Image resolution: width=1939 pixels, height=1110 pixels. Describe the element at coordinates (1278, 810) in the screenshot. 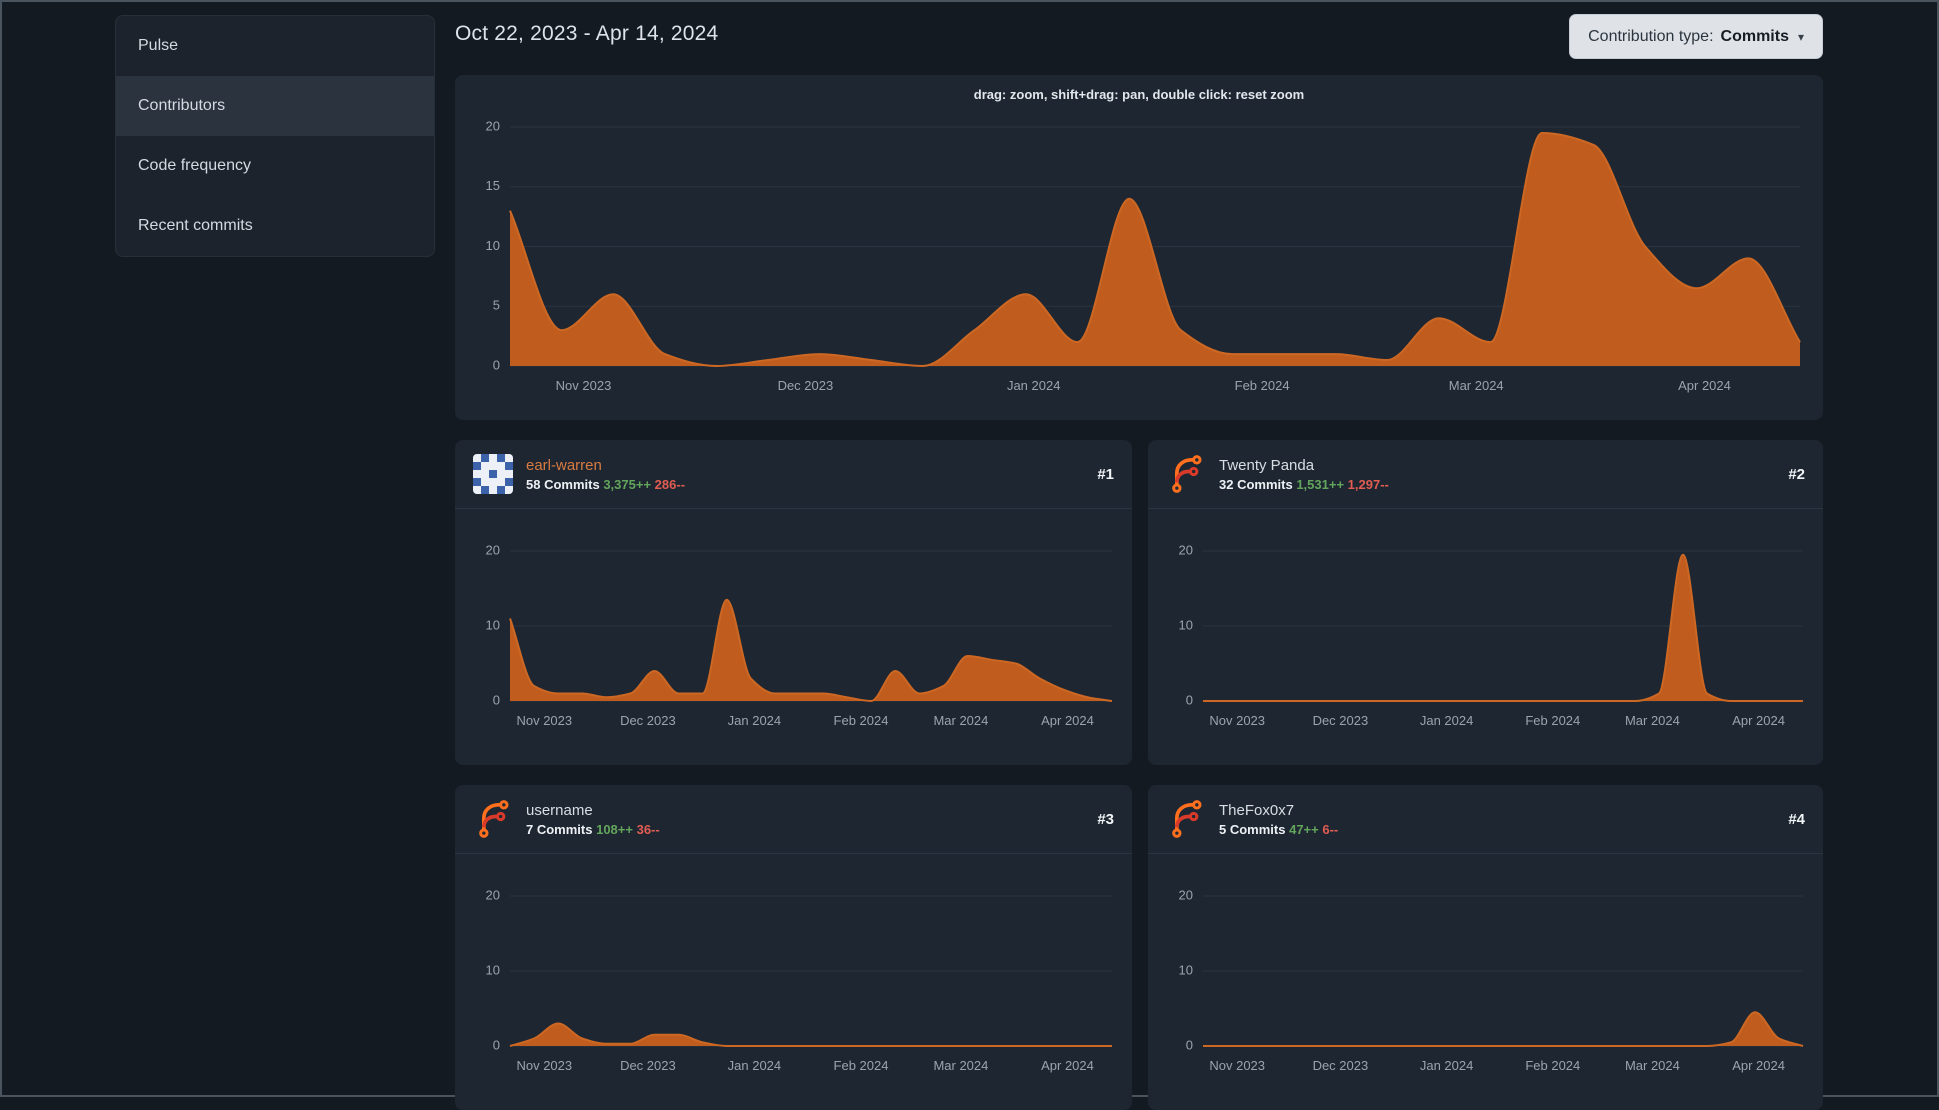

I see `contributor-name-link: TheFox0x7` at that location.